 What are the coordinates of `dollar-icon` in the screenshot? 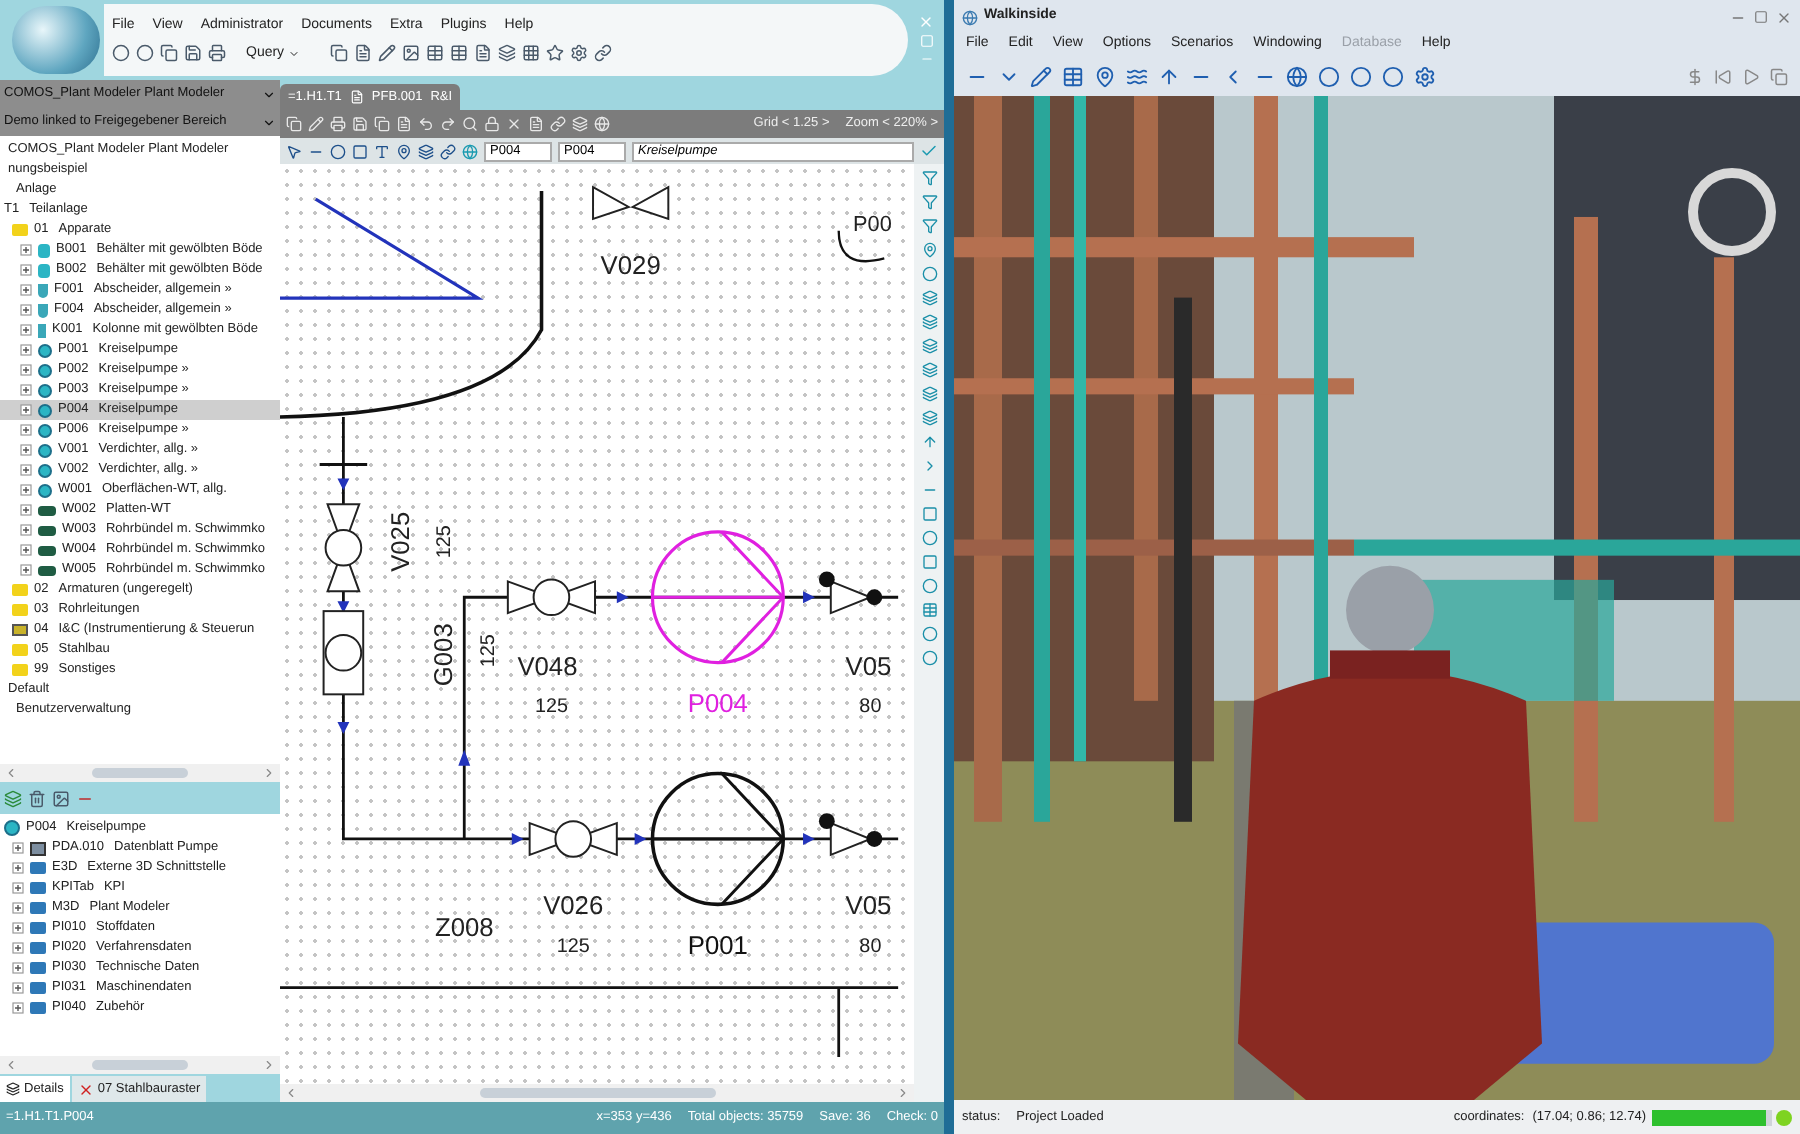 It's located at (1695, 76).